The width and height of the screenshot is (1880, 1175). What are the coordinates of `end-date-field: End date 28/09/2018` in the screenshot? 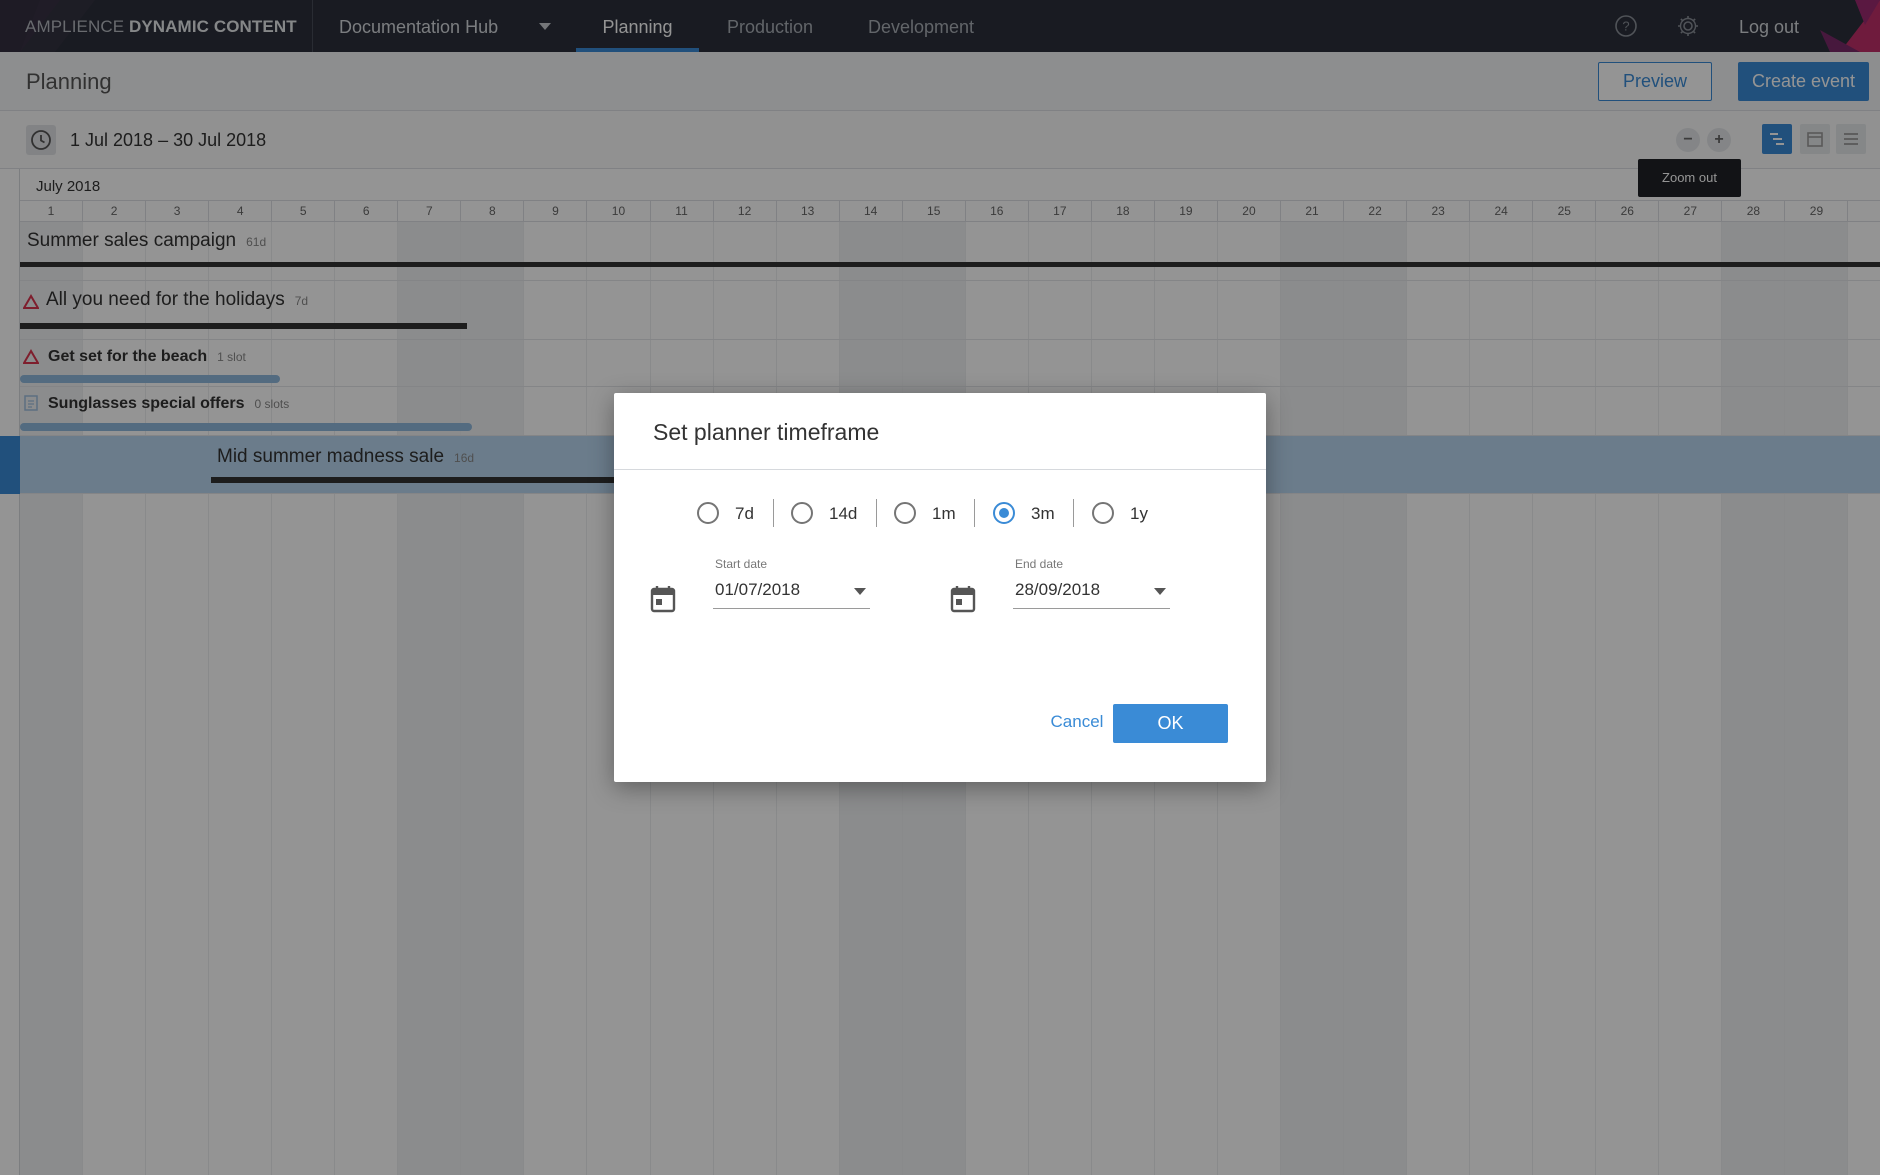 It's located at (1091, 586).